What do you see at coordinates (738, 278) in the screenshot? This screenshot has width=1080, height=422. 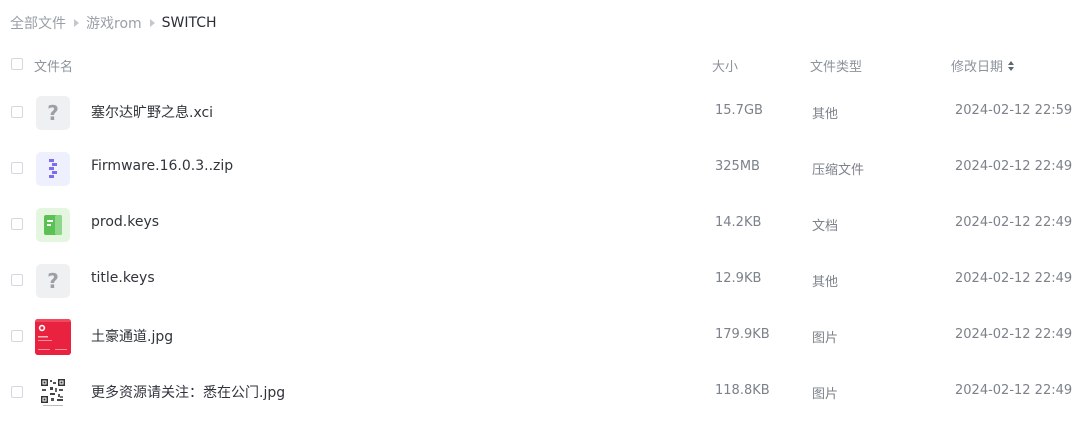 I see `file-size: 12.9KB` at bounding box center [738, 278].